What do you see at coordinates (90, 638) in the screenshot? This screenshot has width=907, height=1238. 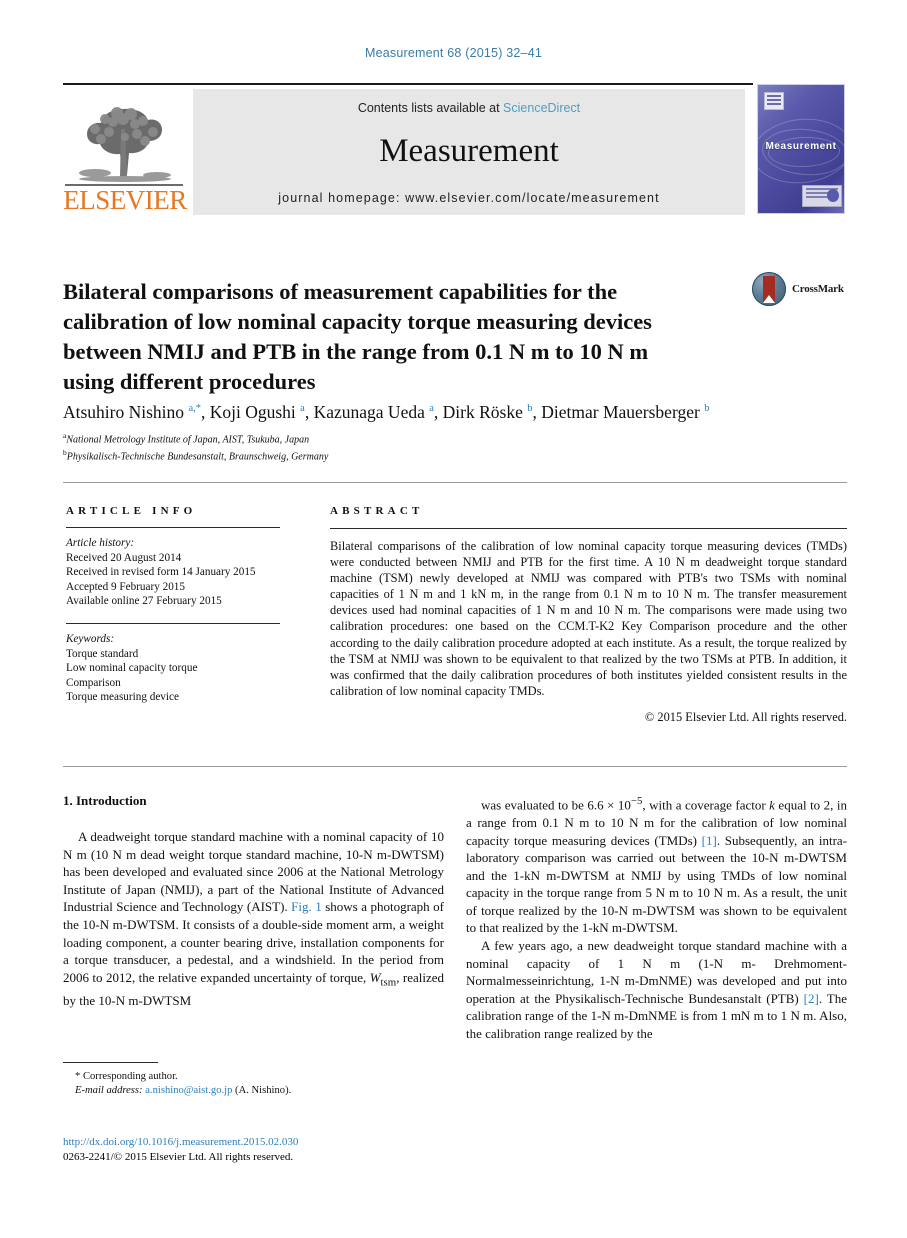 I see `keywords-label: Keywords:` at bounding box center [90, 638].